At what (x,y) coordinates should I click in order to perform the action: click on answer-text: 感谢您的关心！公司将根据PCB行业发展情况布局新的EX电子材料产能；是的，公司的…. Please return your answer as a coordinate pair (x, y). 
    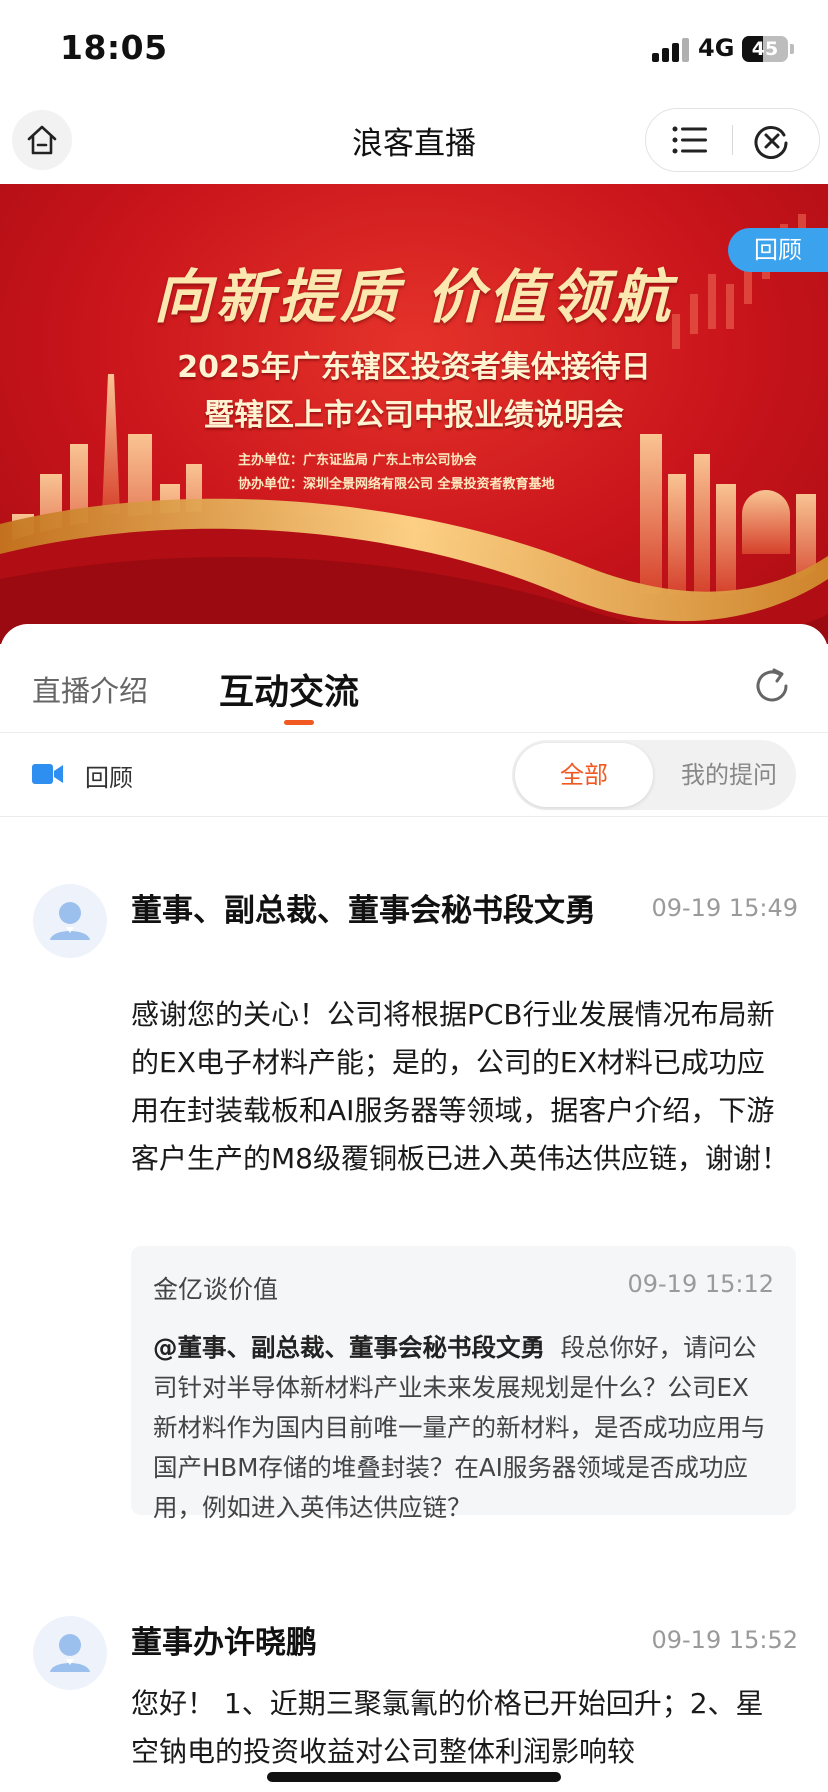
    Looking at the image, I should click on (460, 1086).